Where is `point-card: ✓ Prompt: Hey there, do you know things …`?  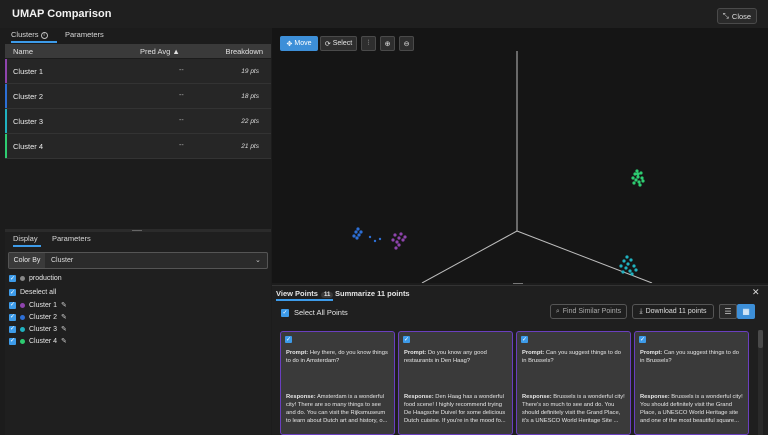
point-card: ✓ Prompt: Hey there, do you know things … is located at coordinates (337, 383).